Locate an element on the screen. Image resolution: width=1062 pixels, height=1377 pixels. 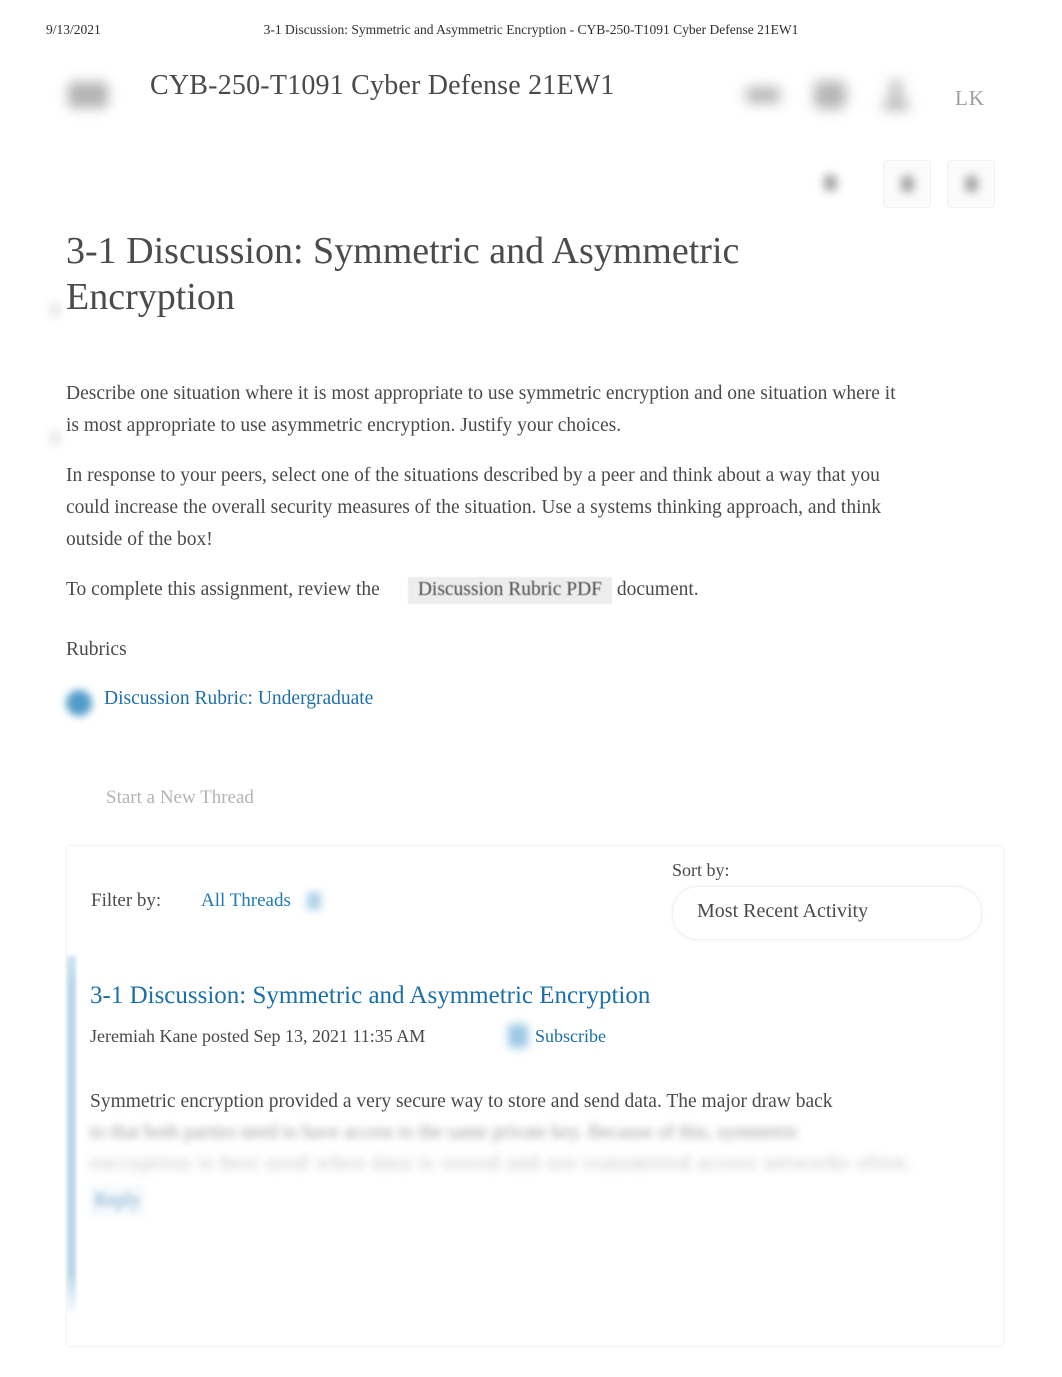
thread-reply-link: Reply is located at coordinates (117, 1200).